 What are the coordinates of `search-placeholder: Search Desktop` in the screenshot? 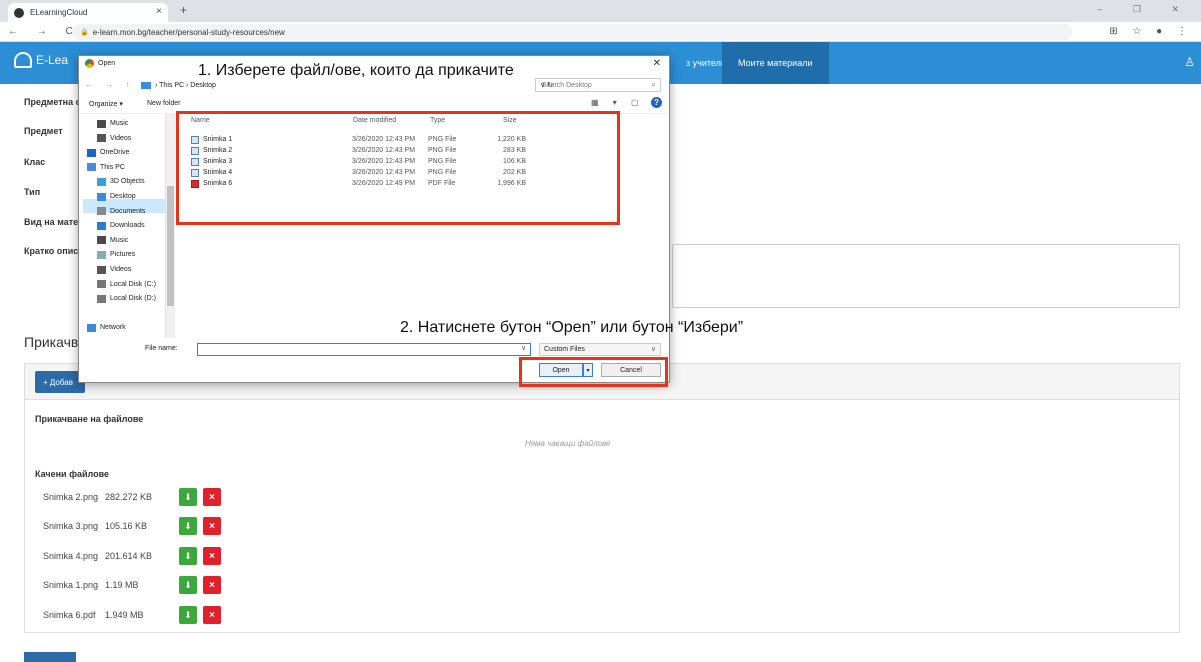 It's located at (567, 85).